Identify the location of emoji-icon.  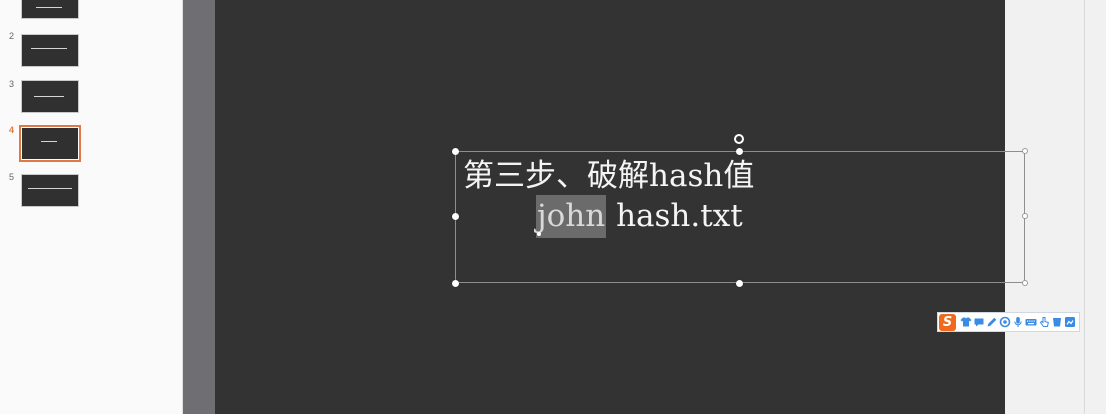
(1005, 322).